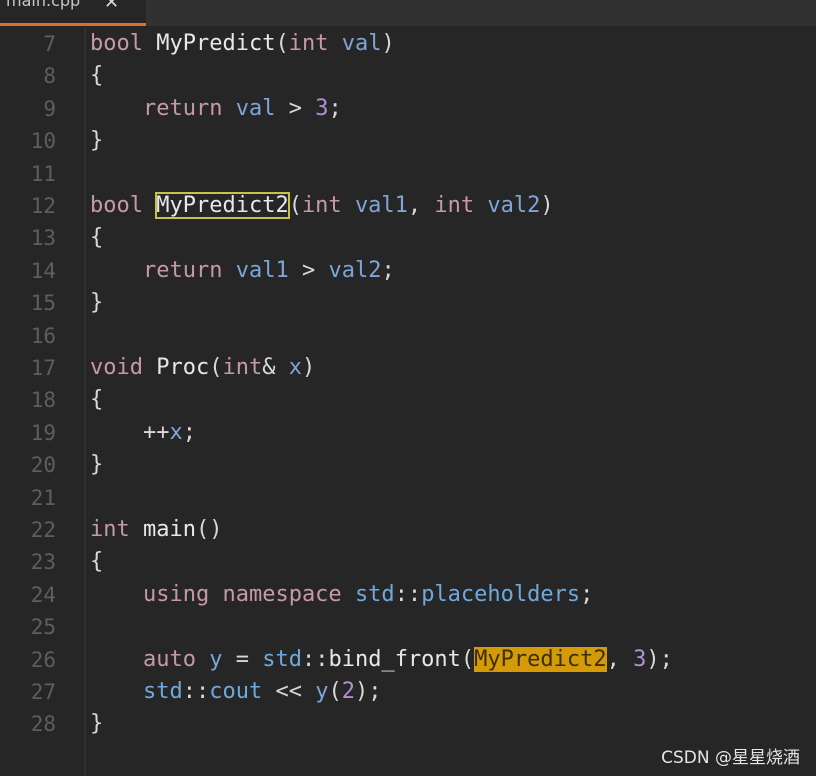  Describe the element at coordinates (408, 141) in the screenshot. I see `code-line: 10}` at that location.